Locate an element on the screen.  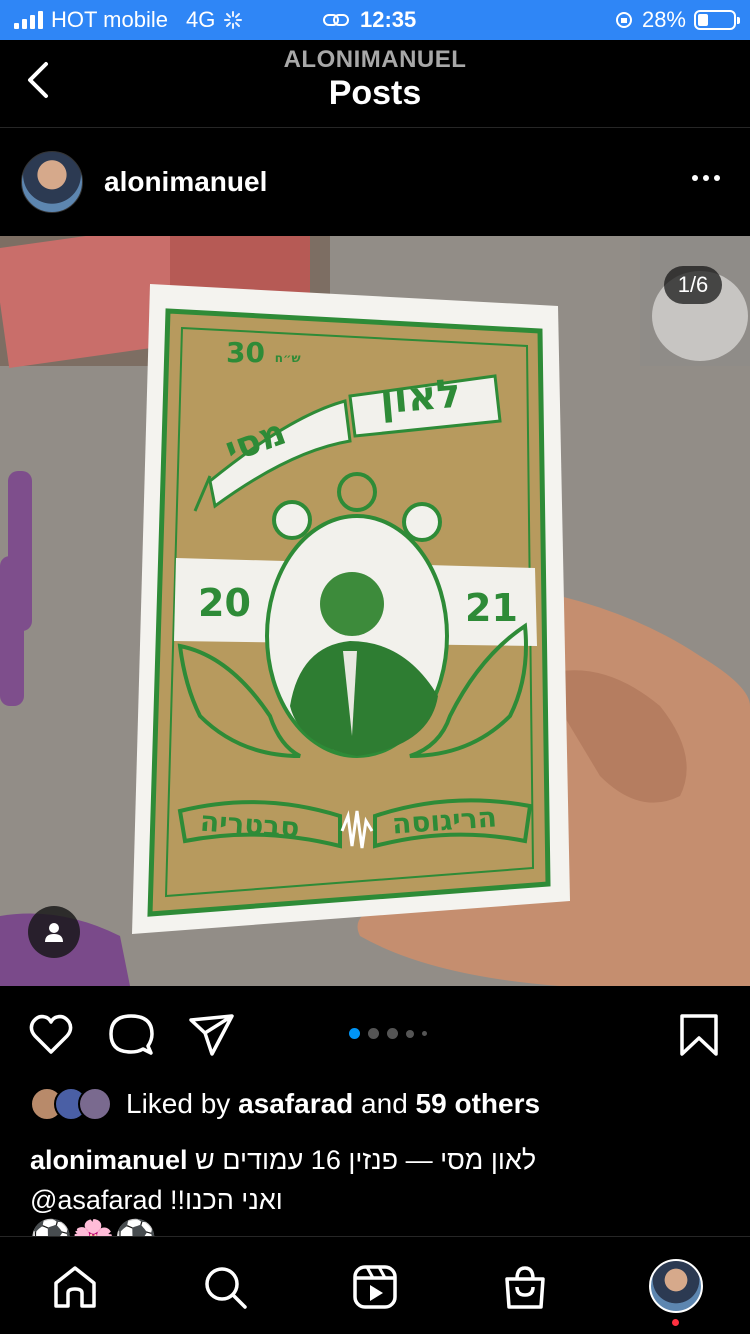
battery-icon is located at coordinates (717, 20).